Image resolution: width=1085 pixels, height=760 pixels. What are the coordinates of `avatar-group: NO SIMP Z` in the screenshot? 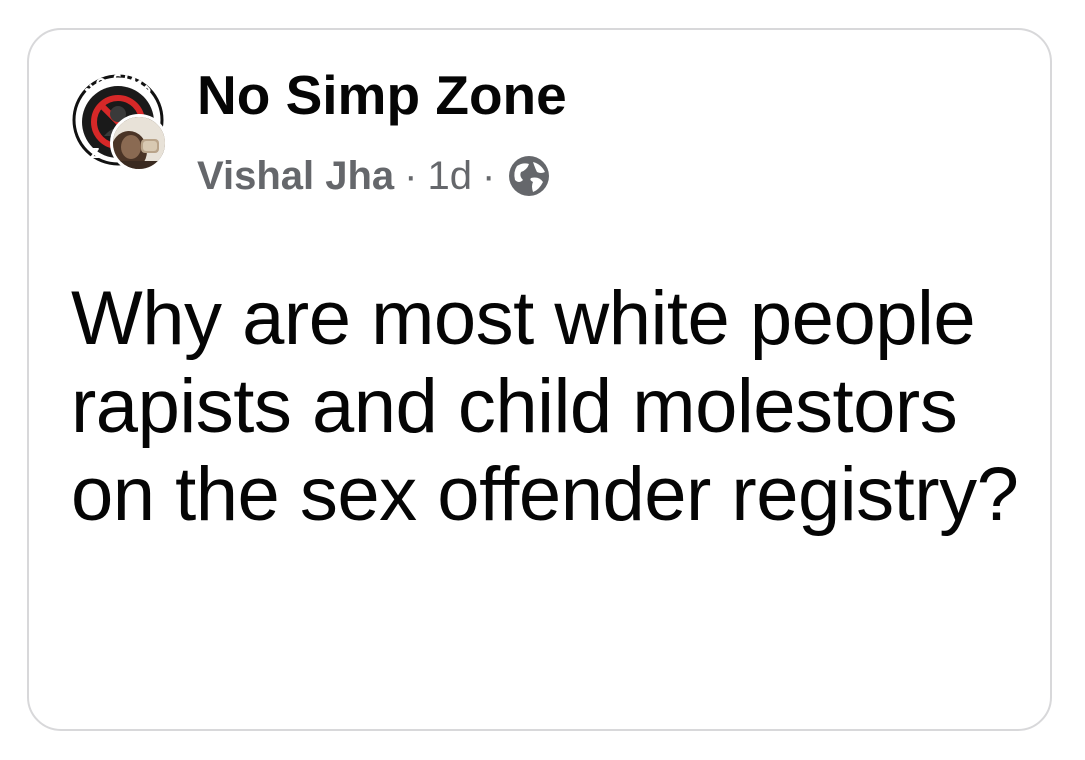 It's located at (120, 123).